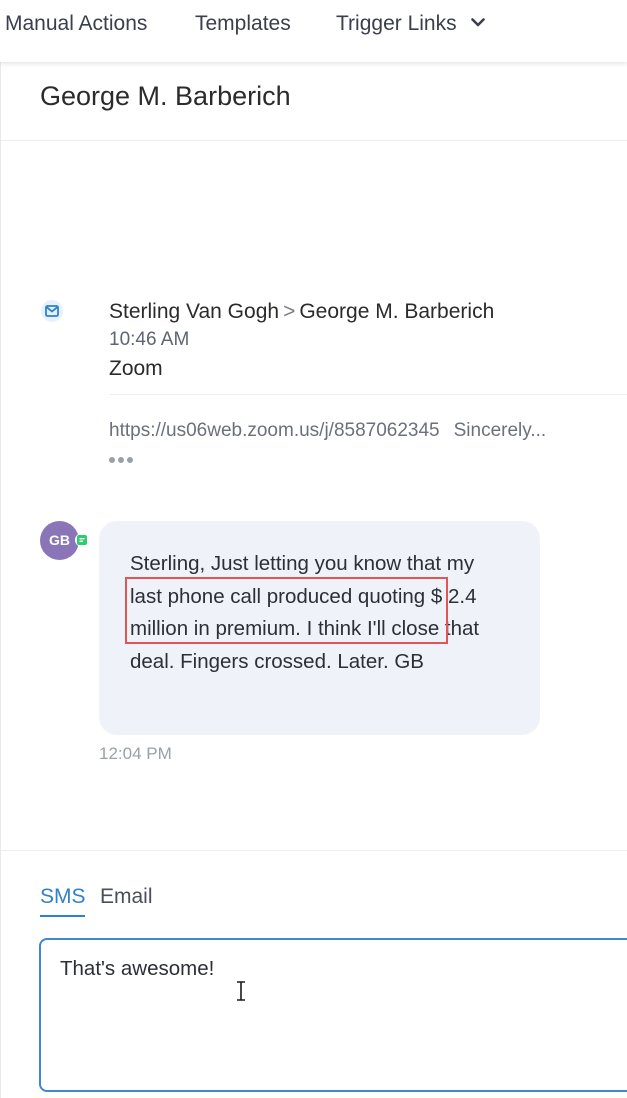 The image size is (627, 1098). I want to click on nav-templates: Templates, so click(243, 24).